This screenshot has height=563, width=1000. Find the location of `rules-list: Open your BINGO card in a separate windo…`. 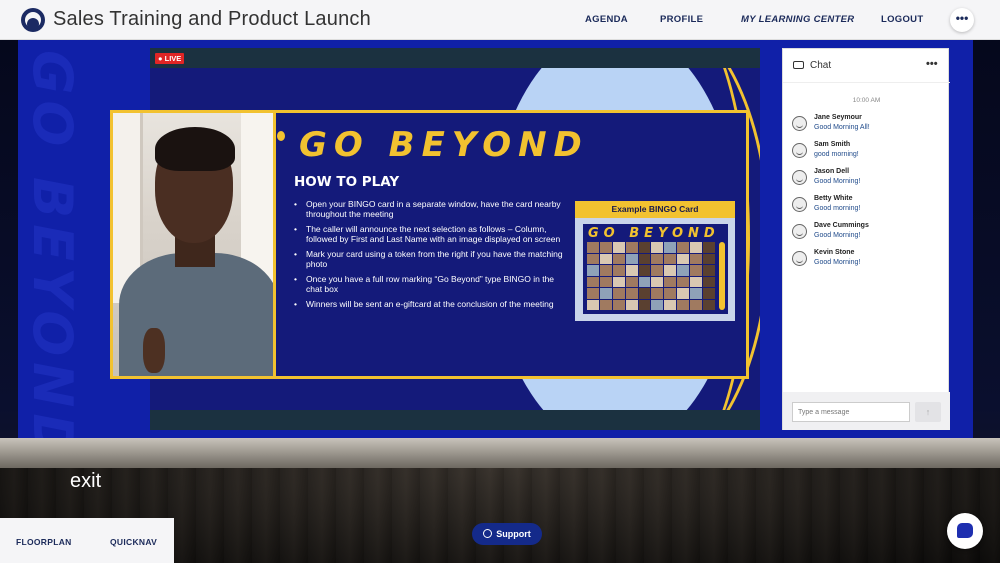

rules-list: Open your BINGO card in a separate windo… is located at coordinates (429, 256).